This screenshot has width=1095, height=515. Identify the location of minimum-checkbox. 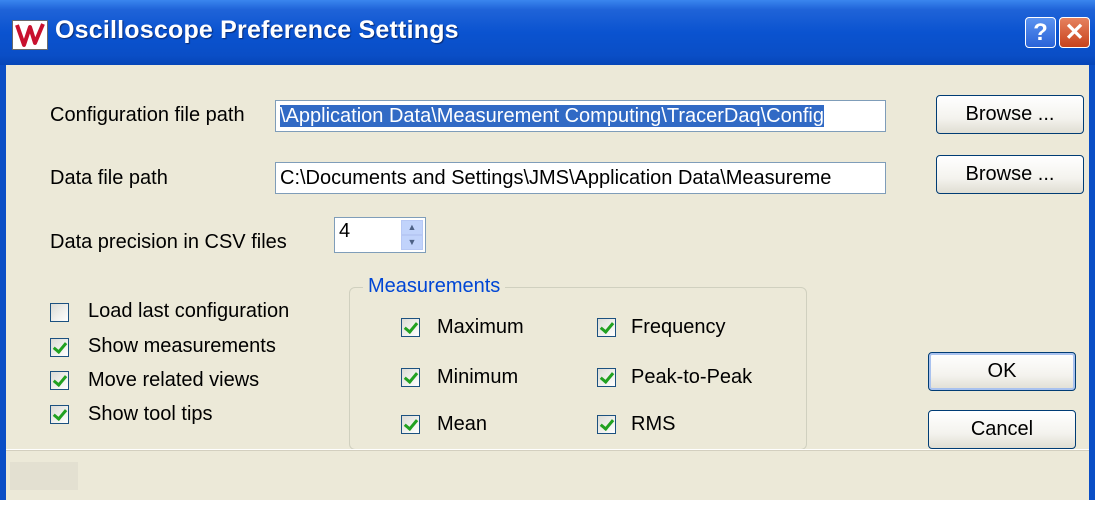
(410, 377).